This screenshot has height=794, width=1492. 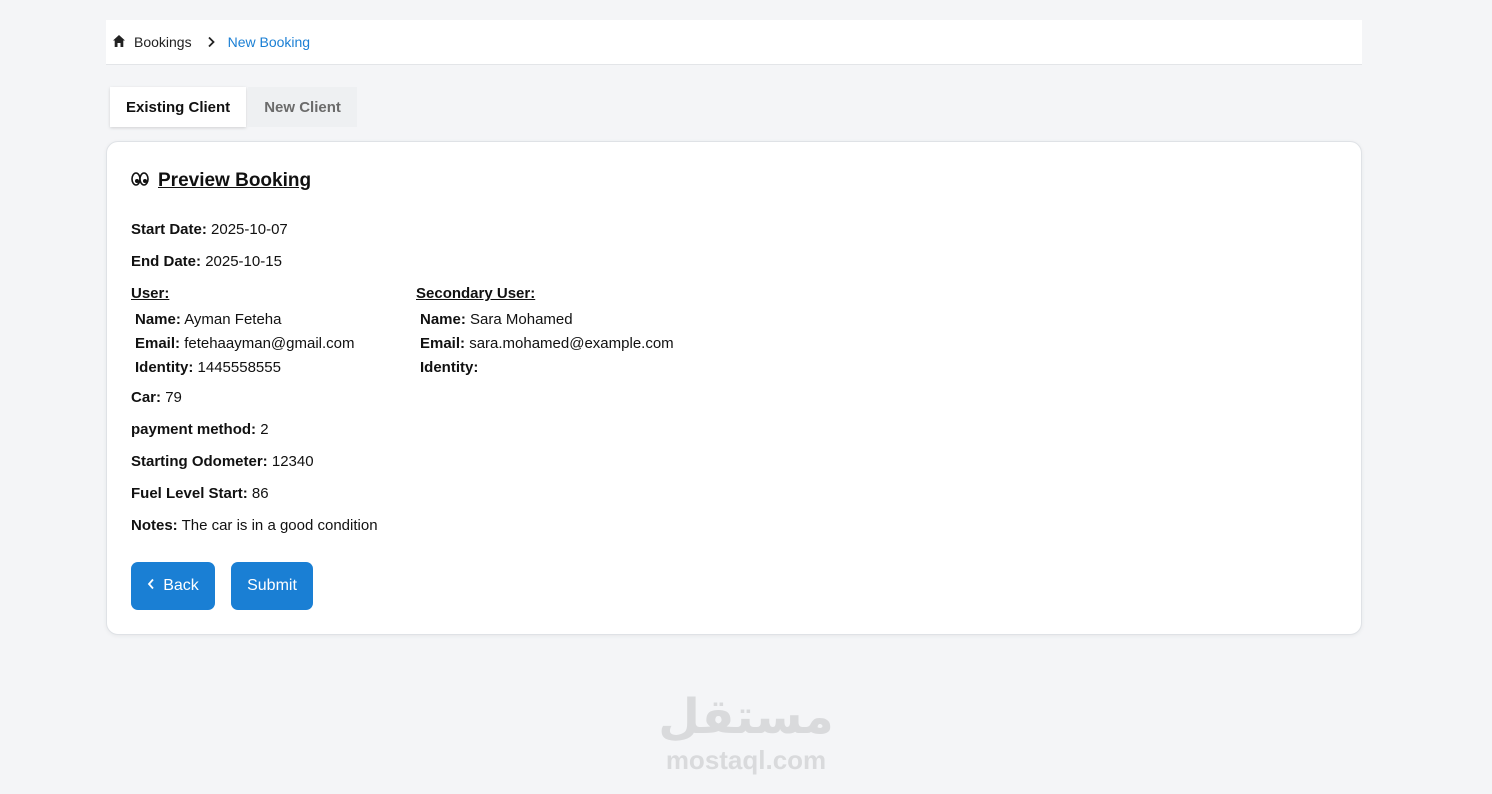 I want to click on car-row: Car: 79, so click(x=156, y=397).